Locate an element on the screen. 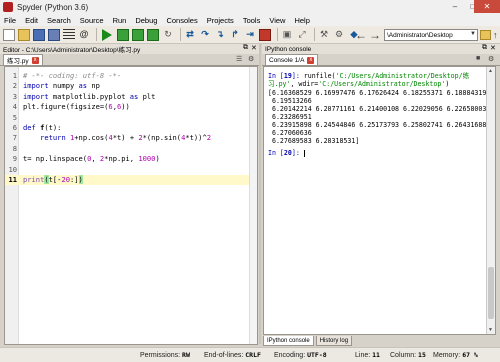  open-file-icon is located at coordinates (24, 34).